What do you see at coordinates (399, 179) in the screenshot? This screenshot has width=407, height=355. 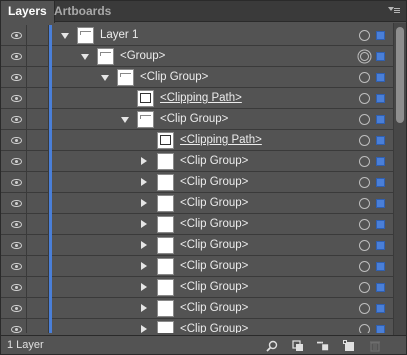 I see `vertical-scrollbar` at bounding box center [399, 179].